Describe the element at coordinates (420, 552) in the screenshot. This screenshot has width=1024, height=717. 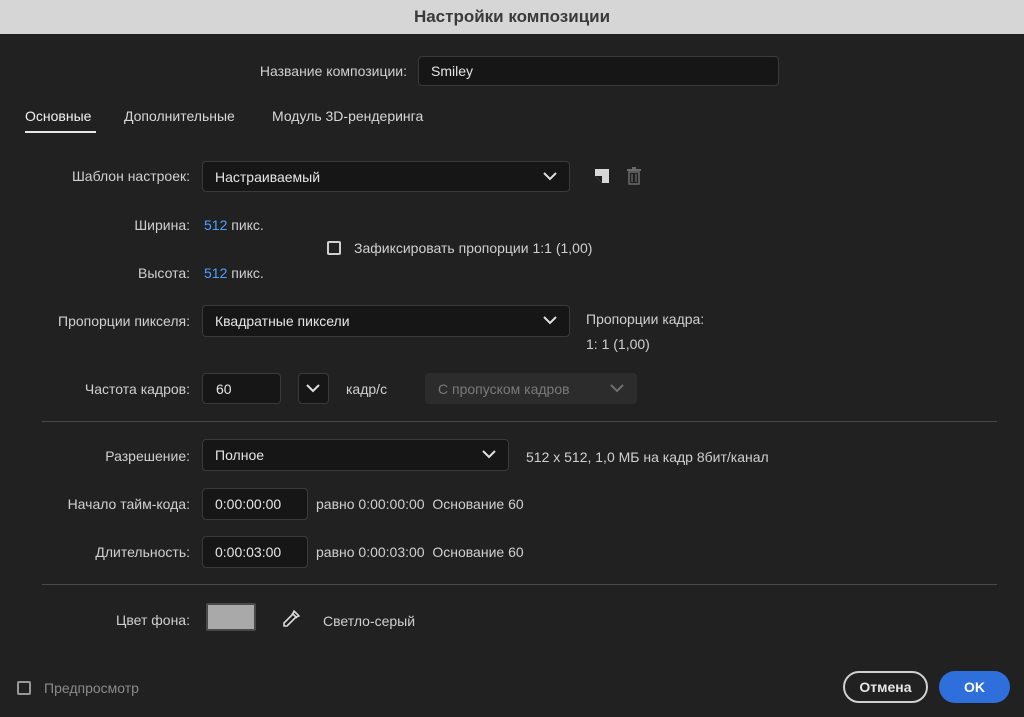
I see `duration-info: равно 0:00:03:00 Основание 60` at that location.